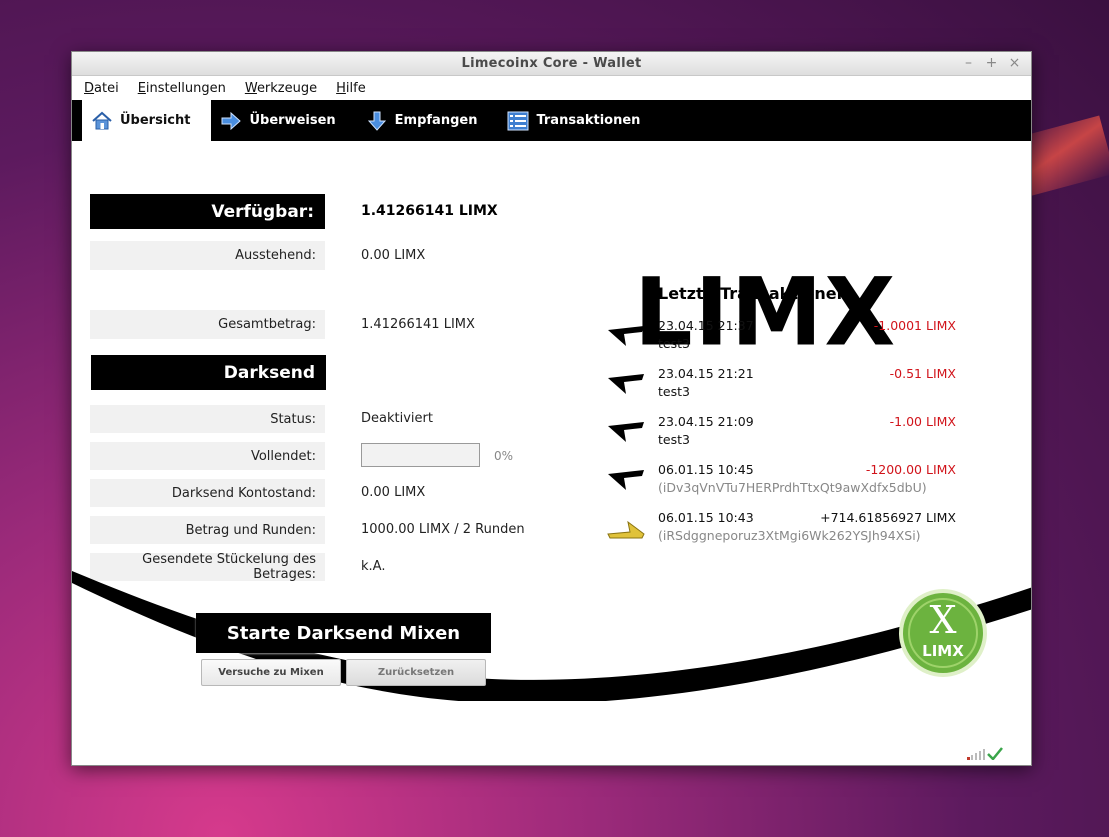  What do you see at coordinates (753, 293) in the screenshot?
I see `recent-transactions-title: Letzte Transaktionen` at bounding box center [753, 293].